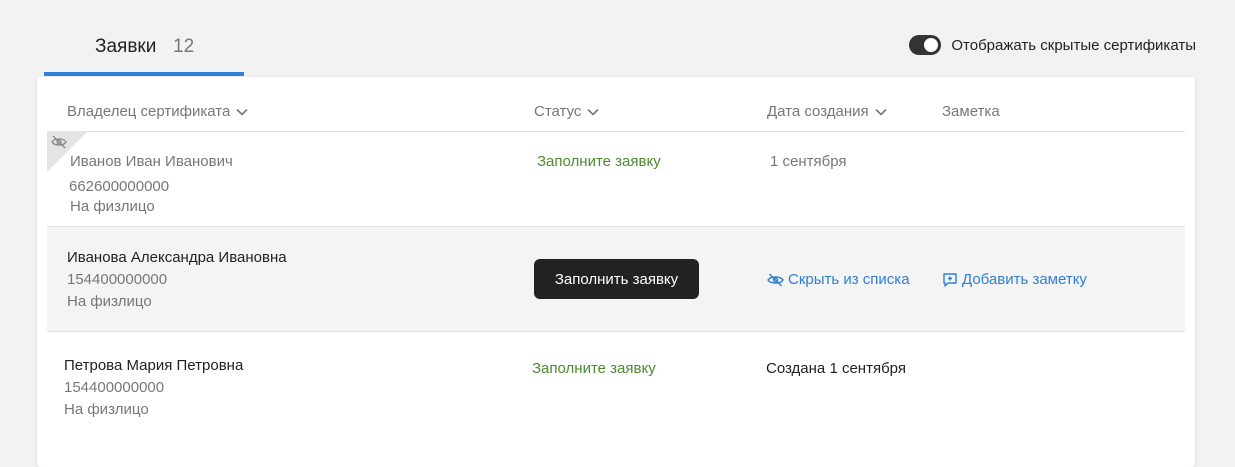 This screenshot has width=1235, height=467. What do you see at coordinates (177, 257) in the screenshot?
I see `owner-name: Иванова Александра Ивановна` at bounding box center [177, 257].